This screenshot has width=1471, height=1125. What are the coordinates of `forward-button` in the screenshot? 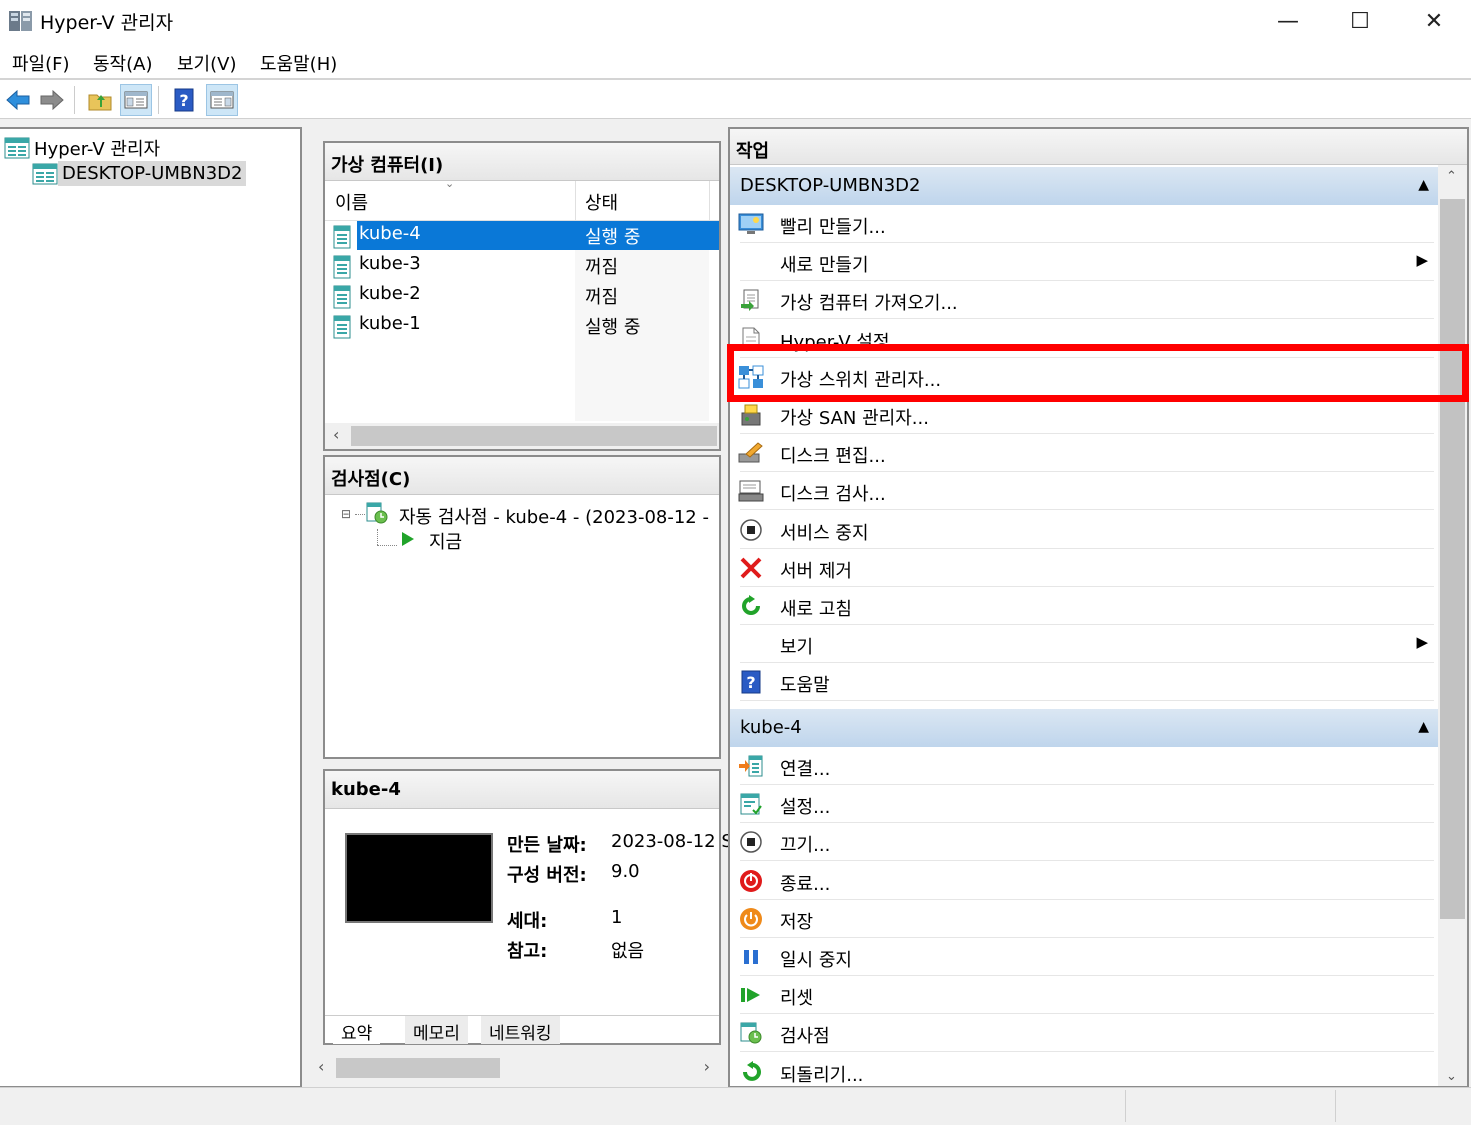 It's located at (52, 100).